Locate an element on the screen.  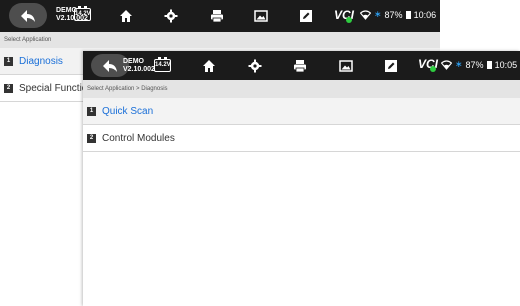
breadcrumb: Select Application > Diagnosis is located at coordinates (301, 89).